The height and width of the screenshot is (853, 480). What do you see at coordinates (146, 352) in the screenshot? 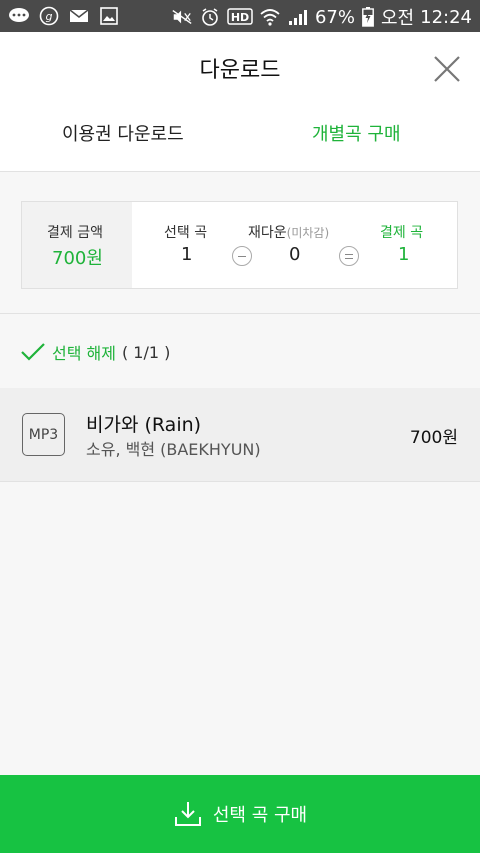
I see `selection-count: ( 1/1 )` at bounding box center [146, 352].